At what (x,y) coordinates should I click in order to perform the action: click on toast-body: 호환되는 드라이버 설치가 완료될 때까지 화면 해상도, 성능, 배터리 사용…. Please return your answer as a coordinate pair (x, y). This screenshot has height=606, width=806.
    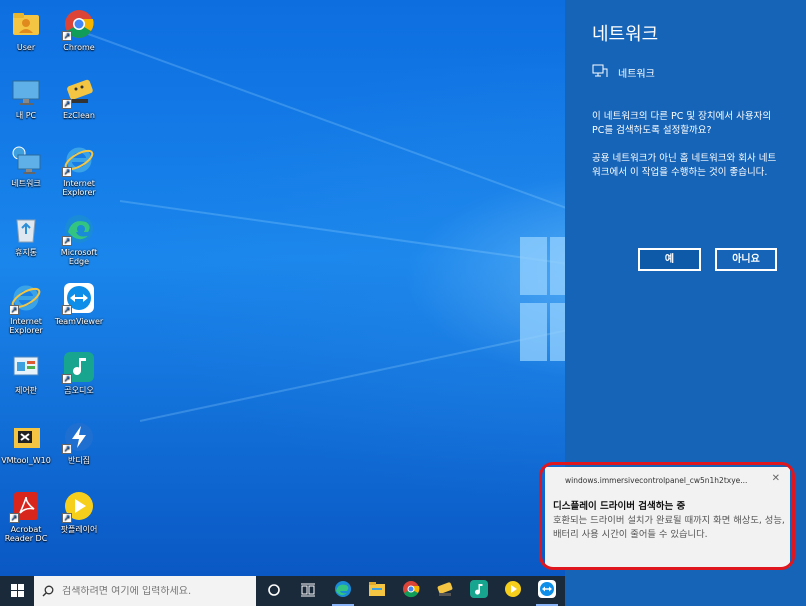
    Looking at the image, I should click on (669, 527).